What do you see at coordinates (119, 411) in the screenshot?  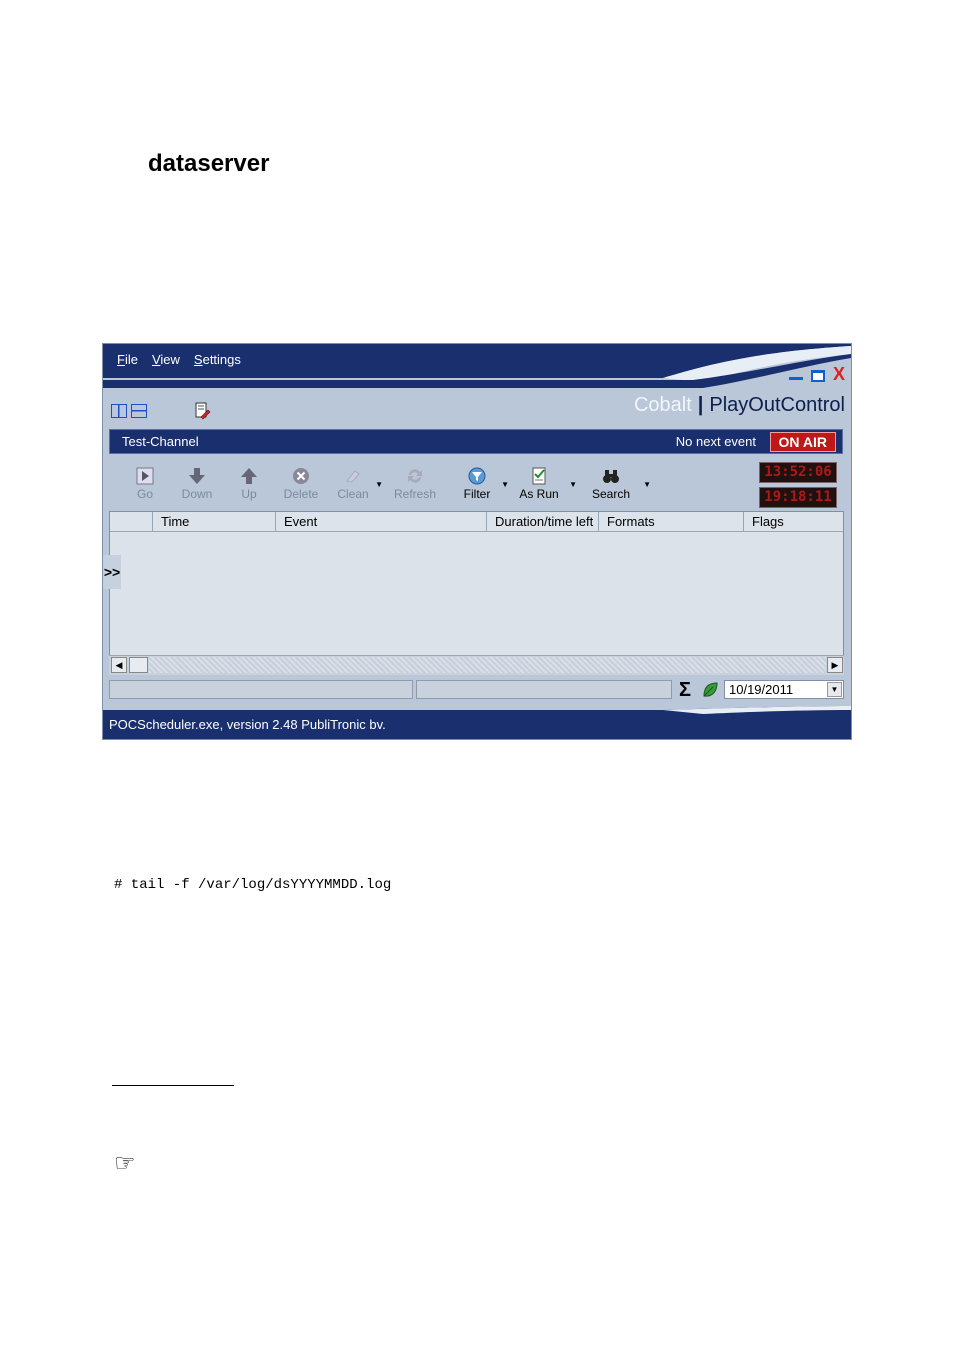 I see `split-vertical-icon` at bounding box center [119, 411].